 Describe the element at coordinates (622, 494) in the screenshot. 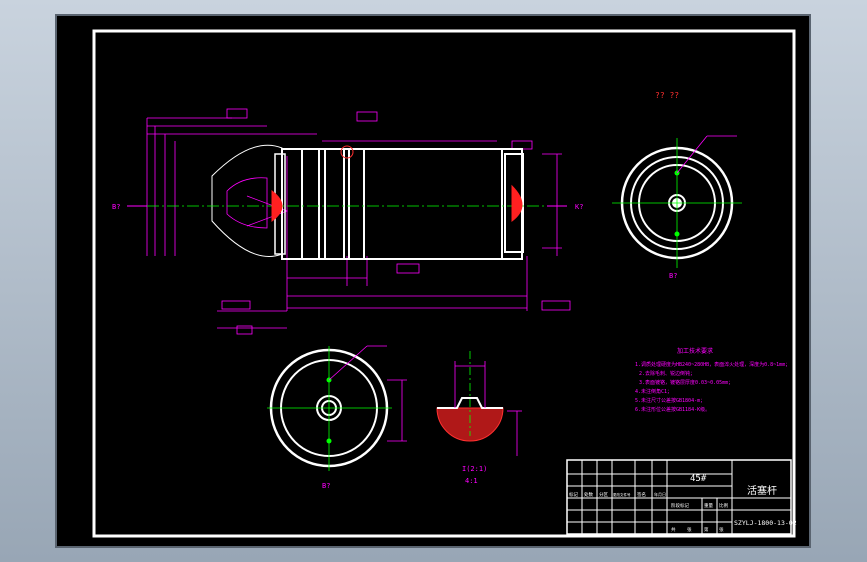

I see `title-block-cell: 更改文件号` at that location.